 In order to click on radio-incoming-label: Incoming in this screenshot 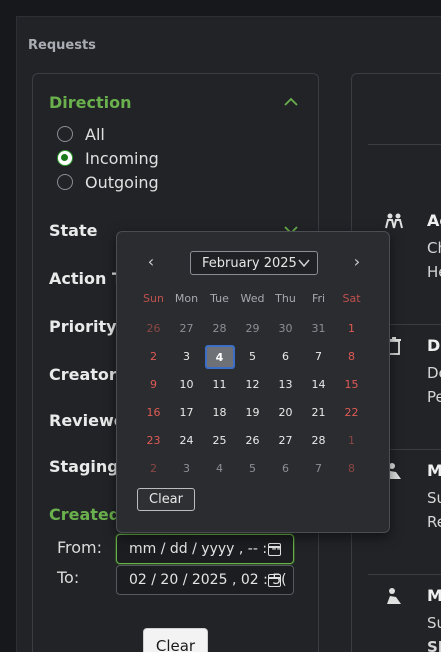, I will do `click(122, 158)`.